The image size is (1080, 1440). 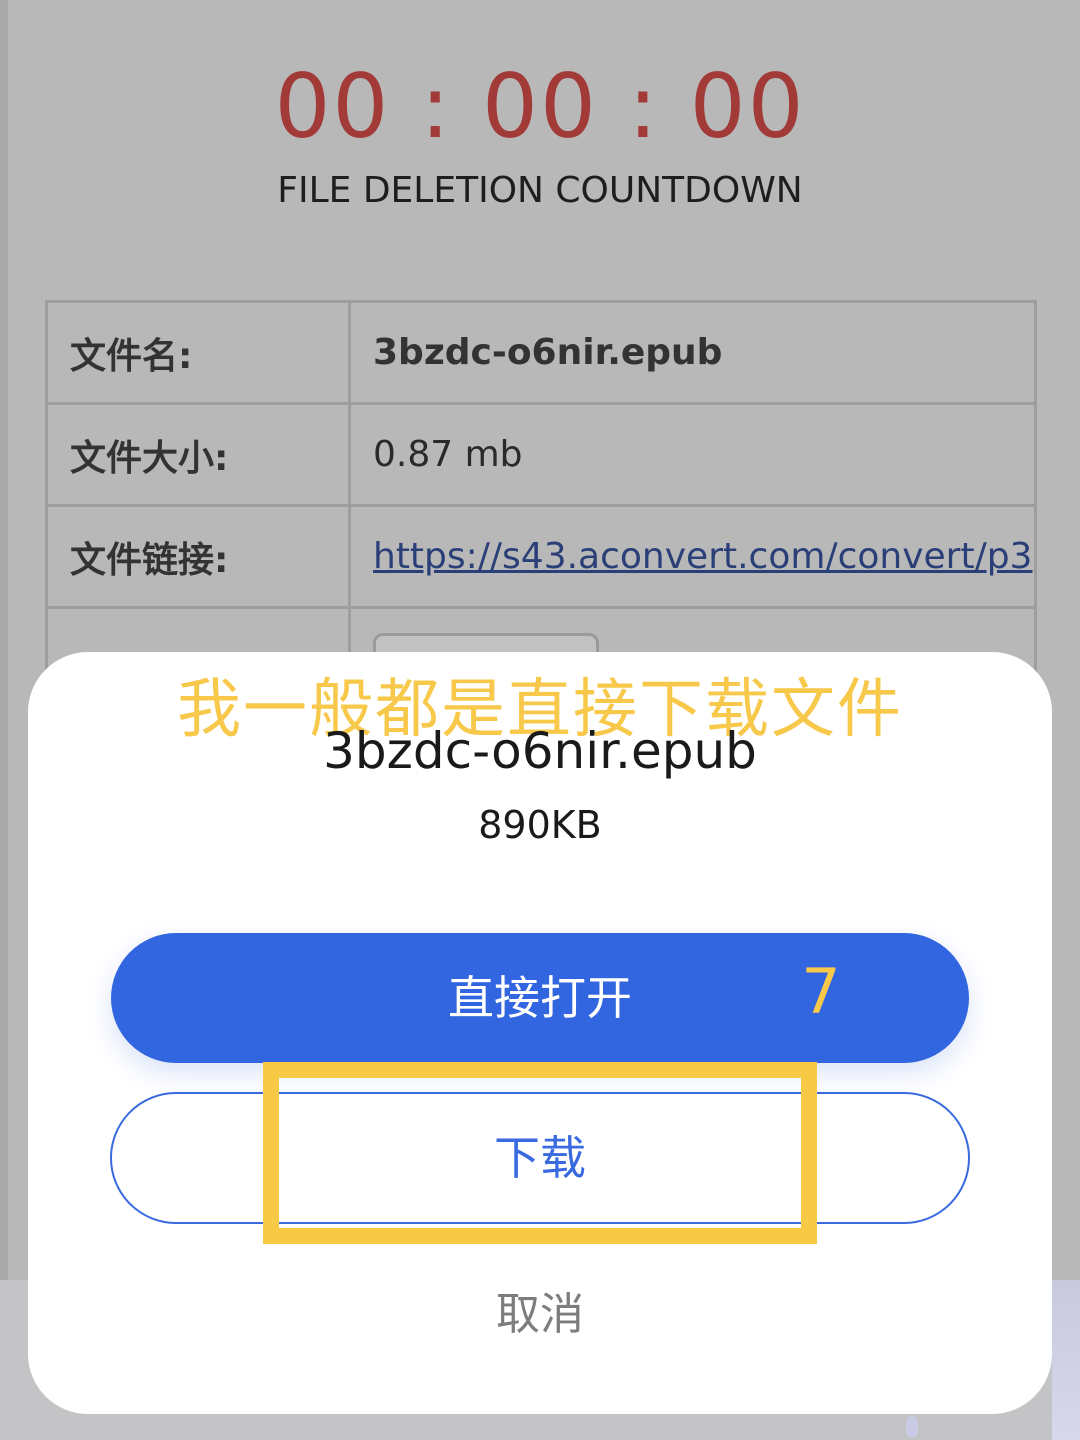 I want to click on annotation-highlight-box, so click(x=540, y=1153).